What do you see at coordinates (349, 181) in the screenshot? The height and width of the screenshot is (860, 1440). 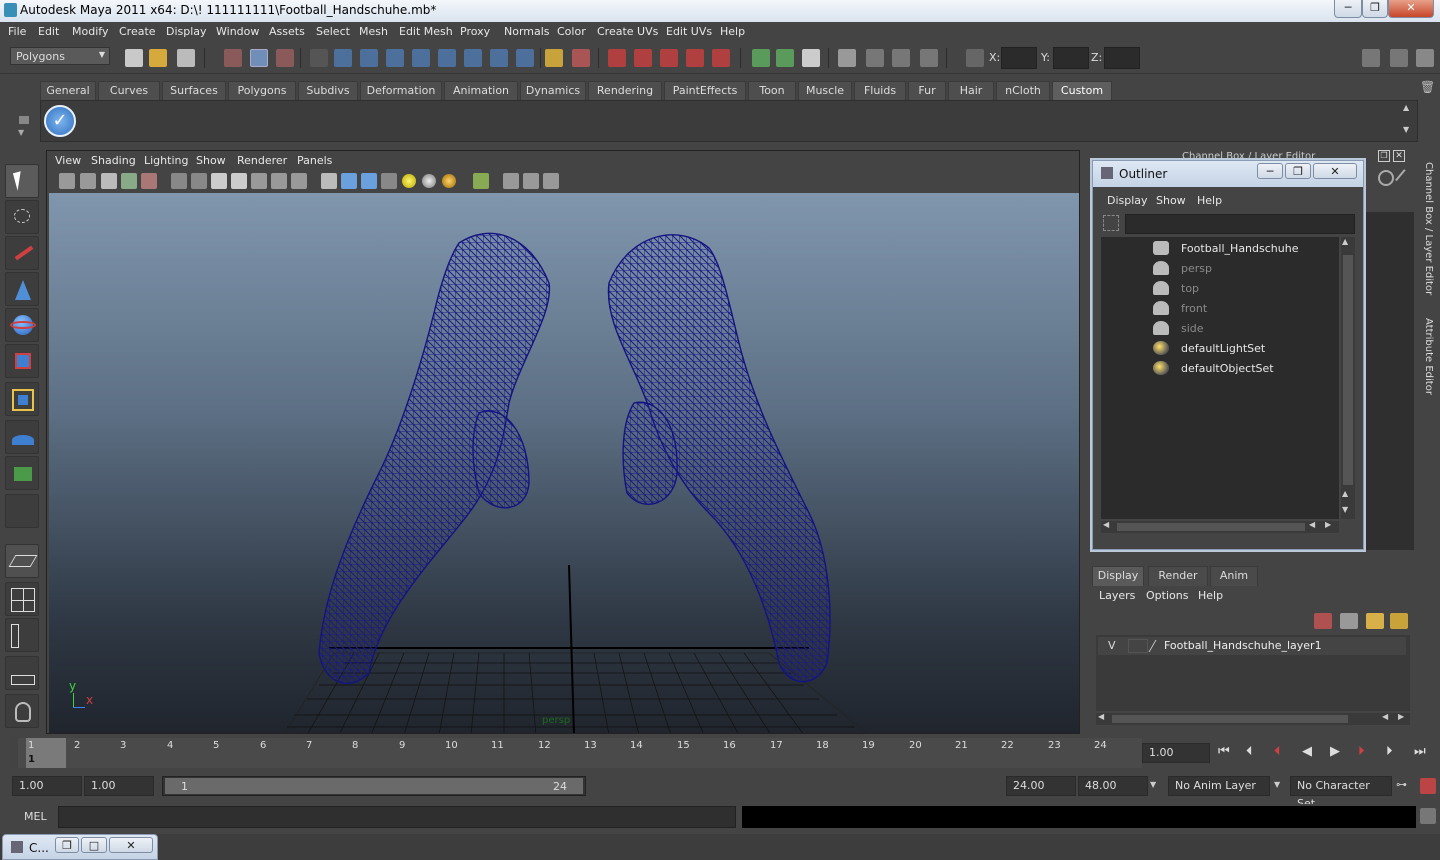 I see `smooth-shade-icon` at bounding box center [349, 181].